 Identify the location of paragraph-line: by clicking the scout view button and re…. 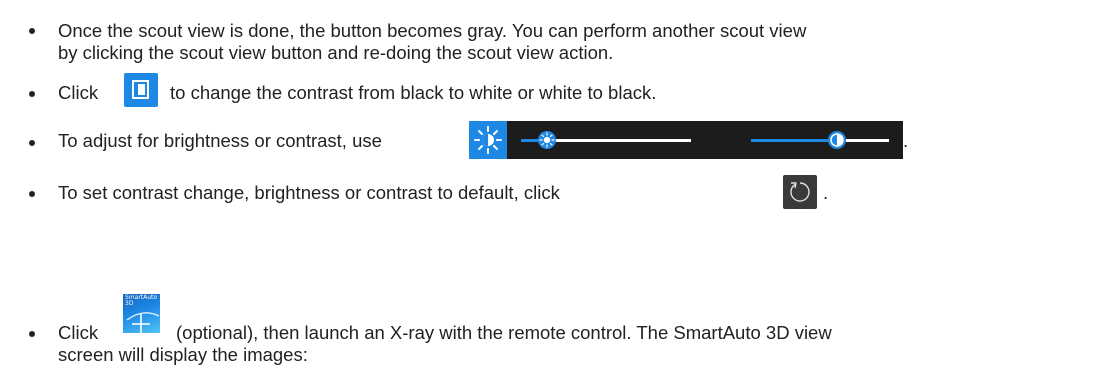
(336, 52).